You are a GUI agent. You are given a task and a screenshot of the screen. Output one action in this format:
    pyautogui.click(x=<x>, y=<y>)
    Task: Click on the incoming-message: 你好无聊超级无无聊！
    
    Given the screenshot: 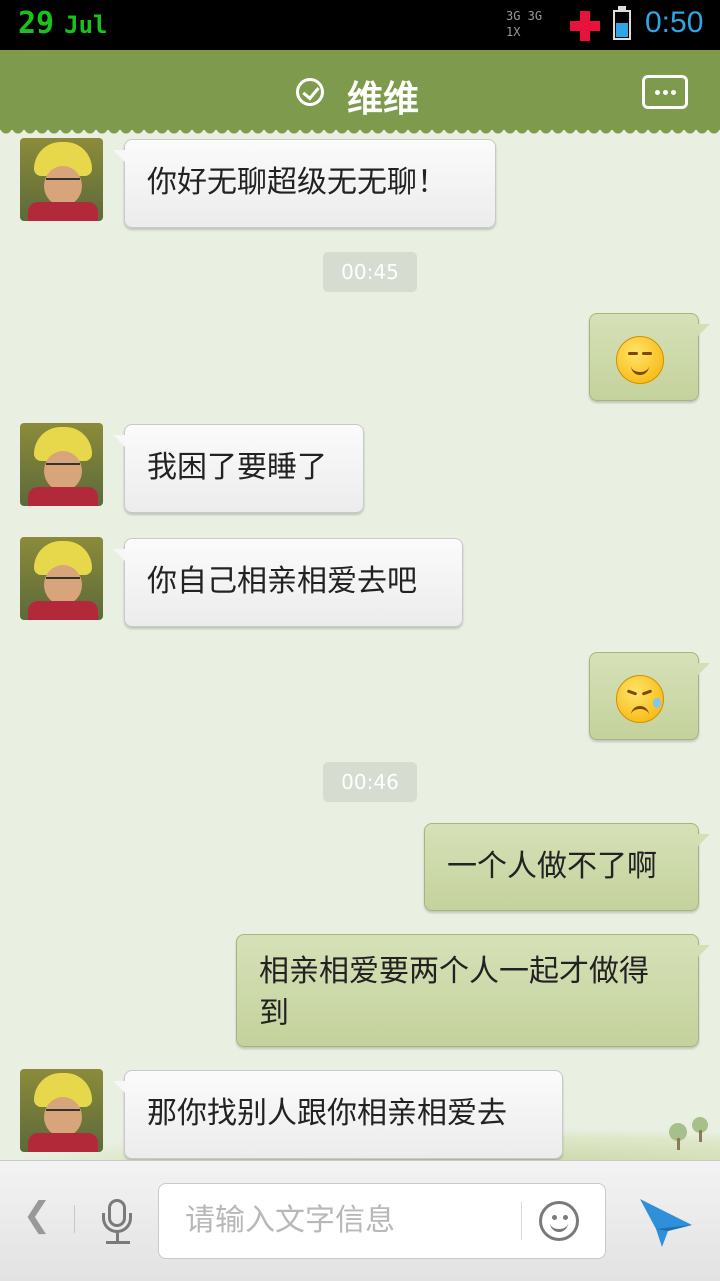 What is the action you would take?
    pyautogui.click(x=304, y=183)
    